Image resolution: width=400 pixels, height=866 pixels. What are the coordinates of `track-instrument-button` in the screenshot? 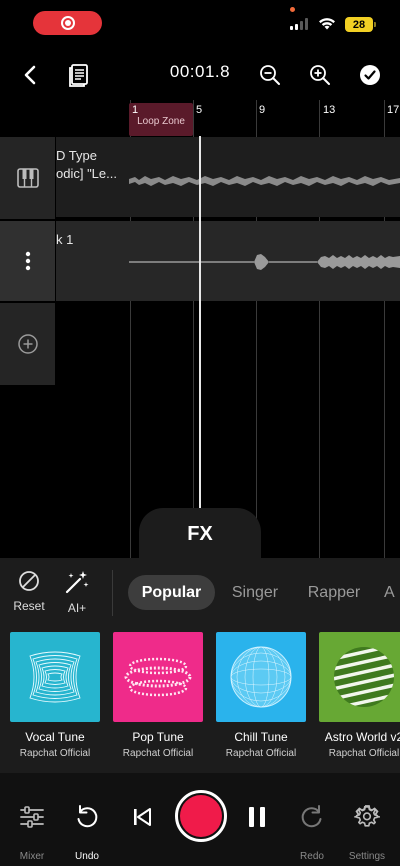 It's located at (27, 178).